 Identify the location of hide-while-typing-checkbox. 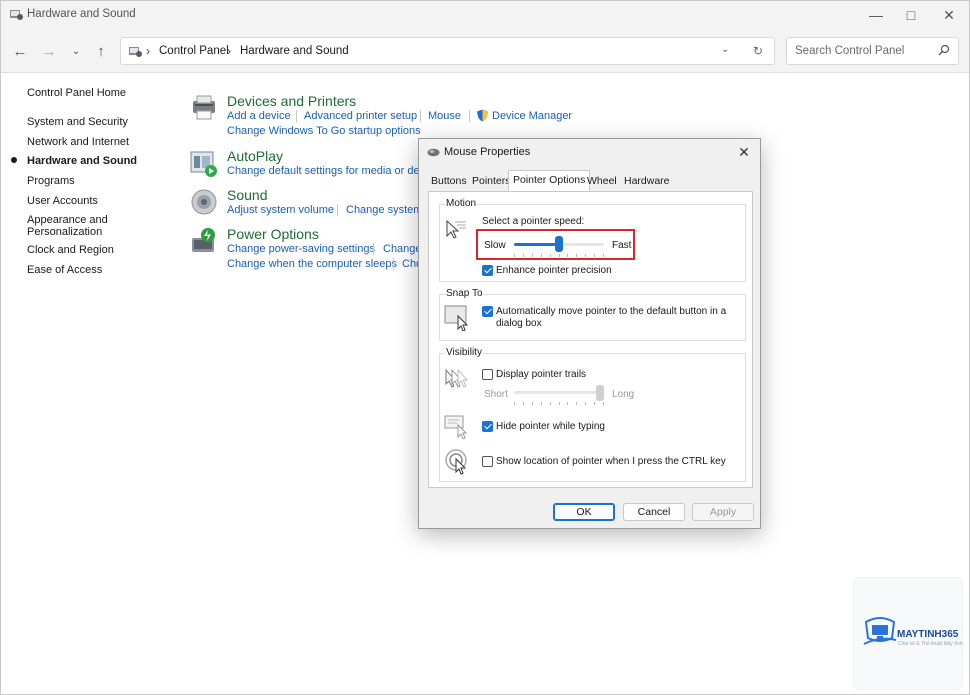
(487, 426).